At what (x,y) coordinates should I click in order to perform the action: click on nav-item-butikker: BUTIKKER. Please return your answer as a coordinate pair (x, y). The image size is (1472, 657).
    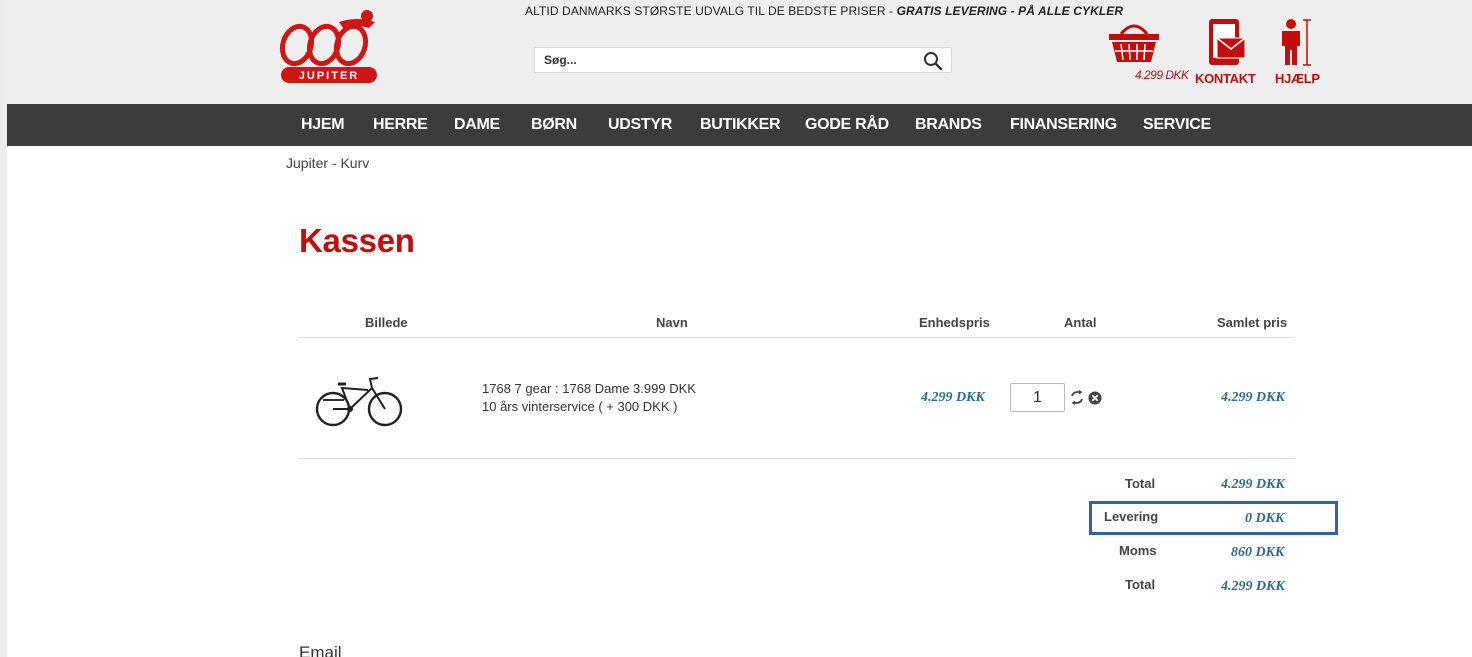
    Looking at the image, I should click on (740, 125).